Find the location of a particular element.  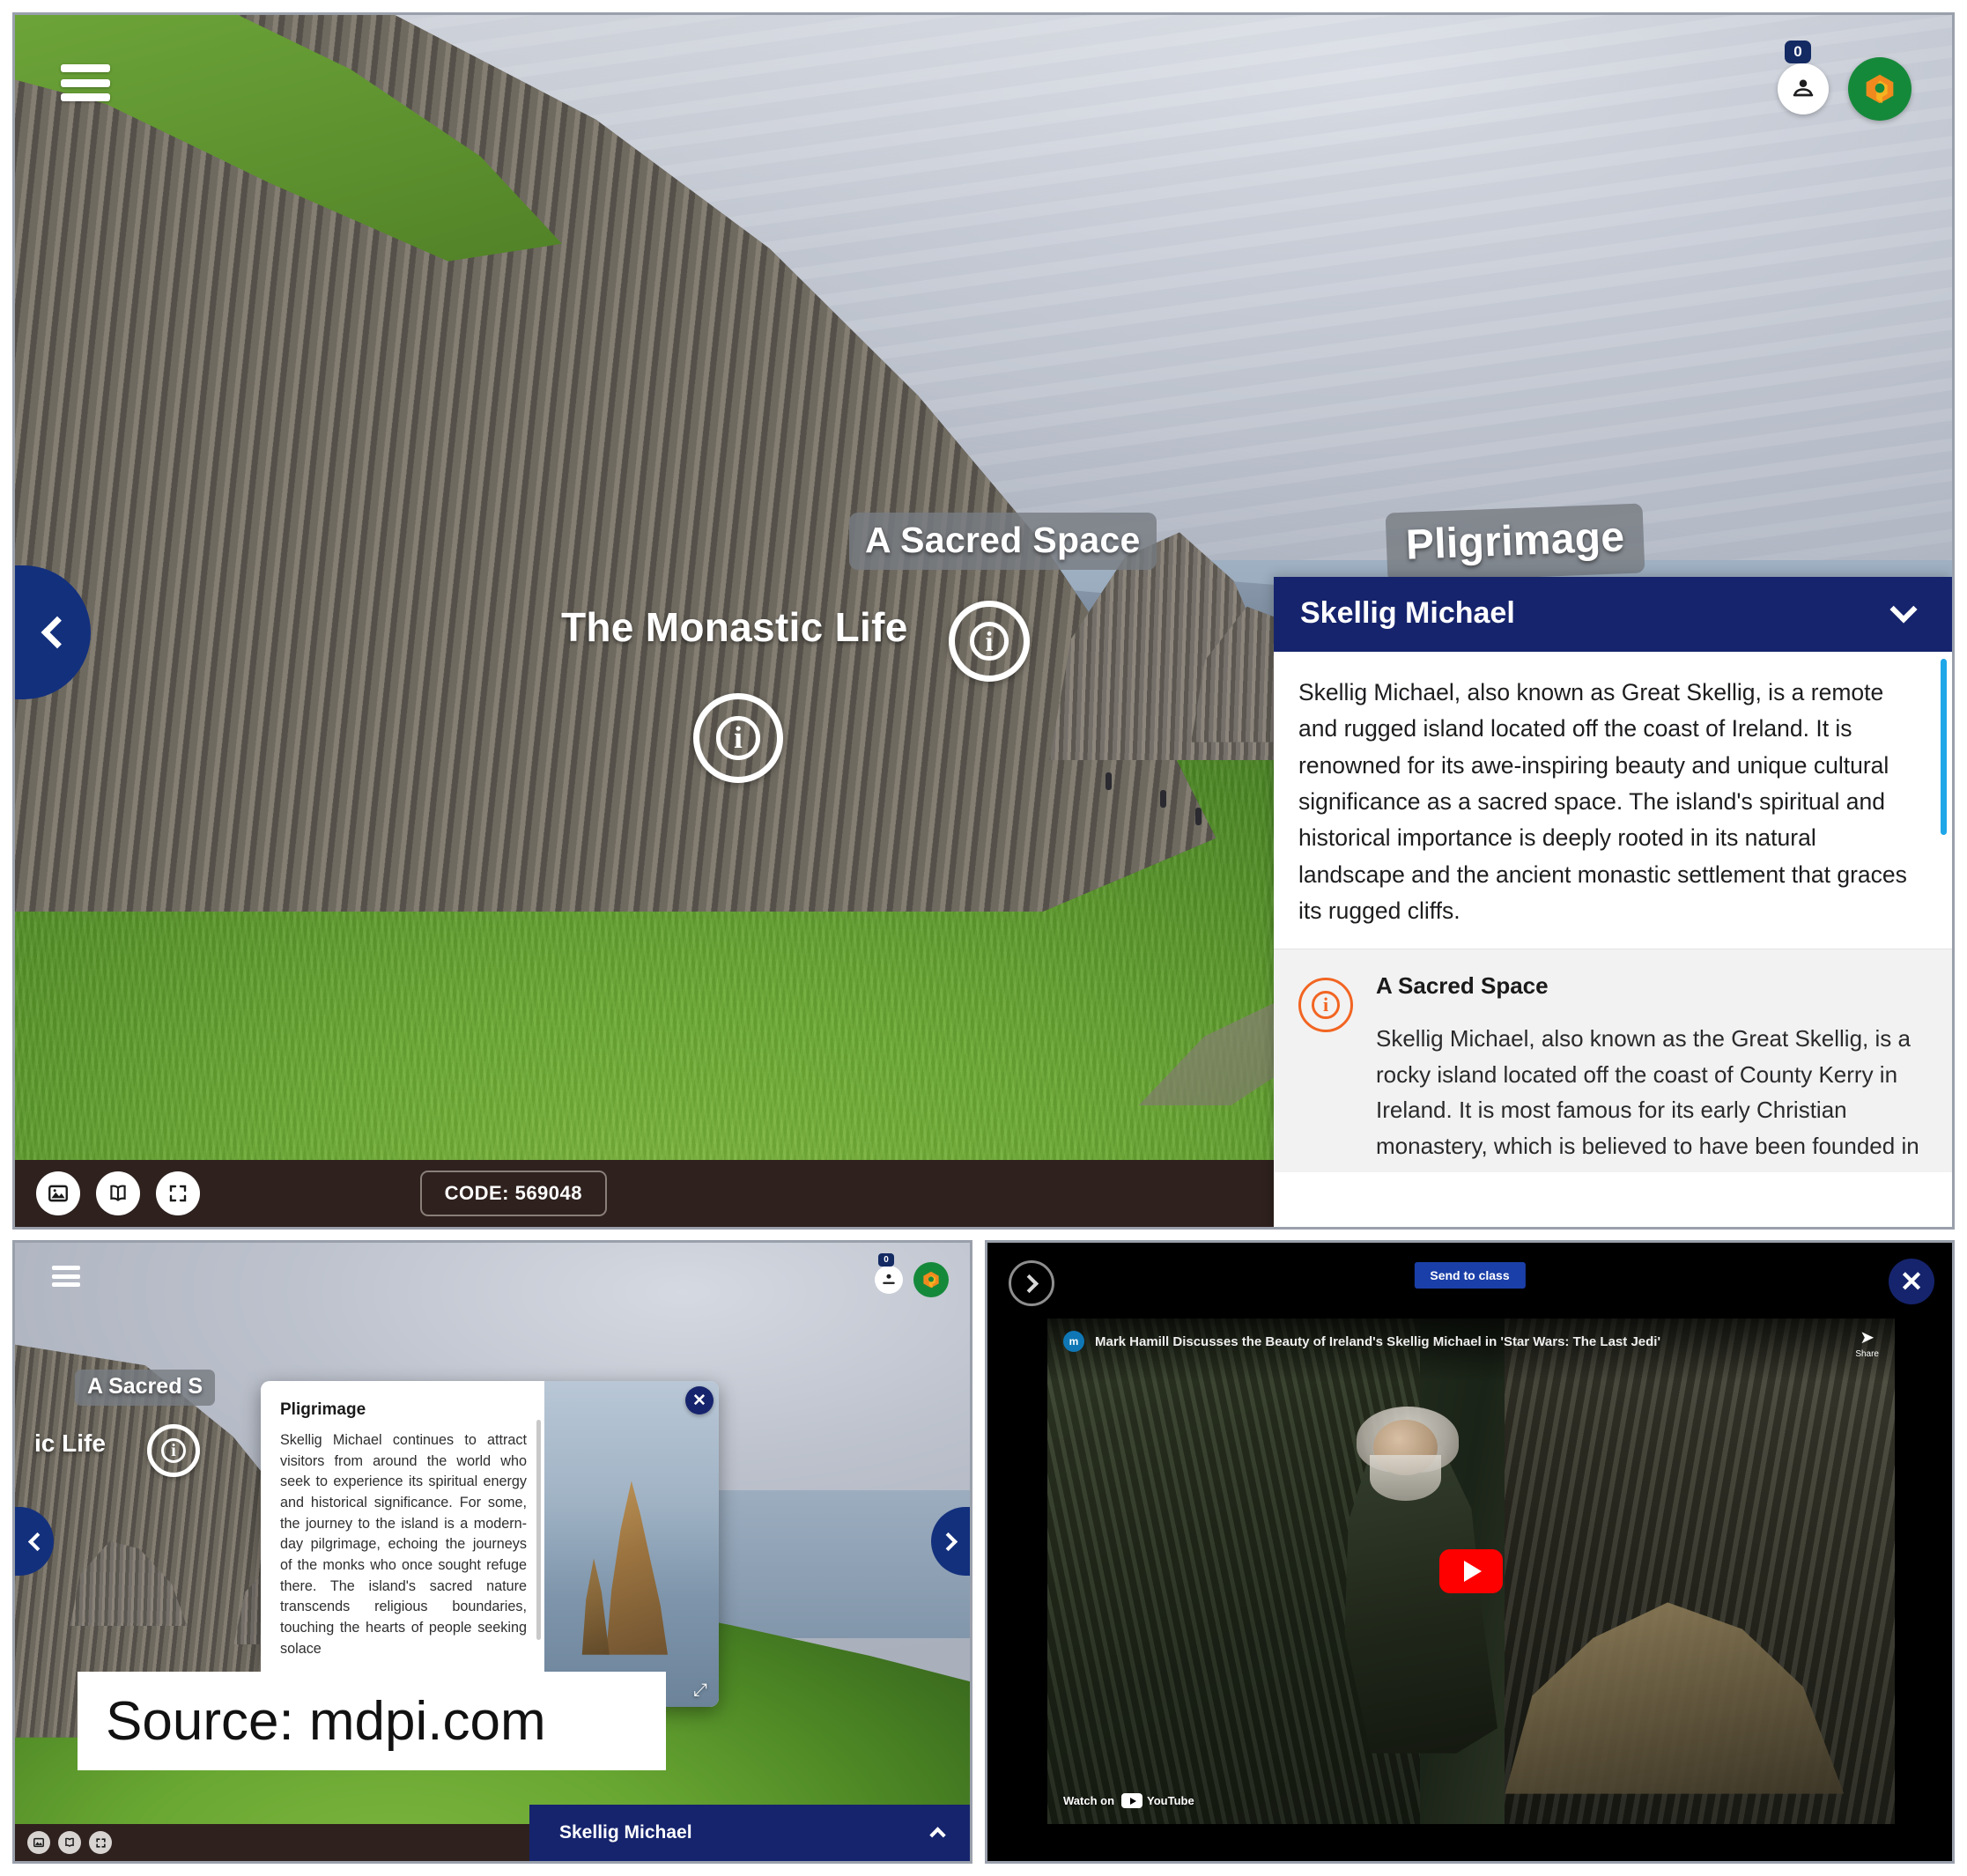

bl-info-hotspot: i is located at coordinates (173, 1450).